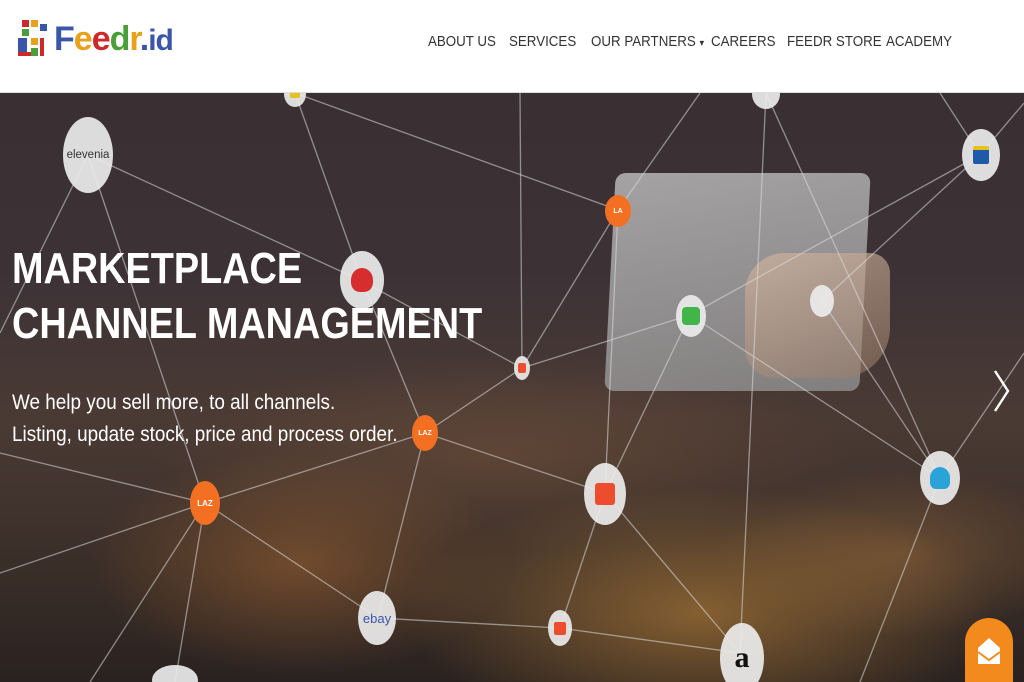 The width and height of the screenshot is (1024, 682). I want to click on shopee-logo, so click(605, 494).